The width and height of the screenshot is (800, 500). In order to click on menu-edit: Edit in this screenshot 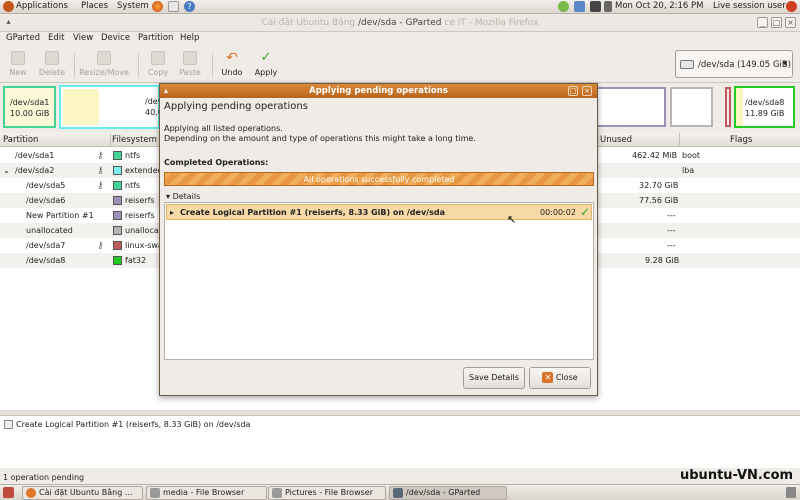, I will do `click(56, 38)`.